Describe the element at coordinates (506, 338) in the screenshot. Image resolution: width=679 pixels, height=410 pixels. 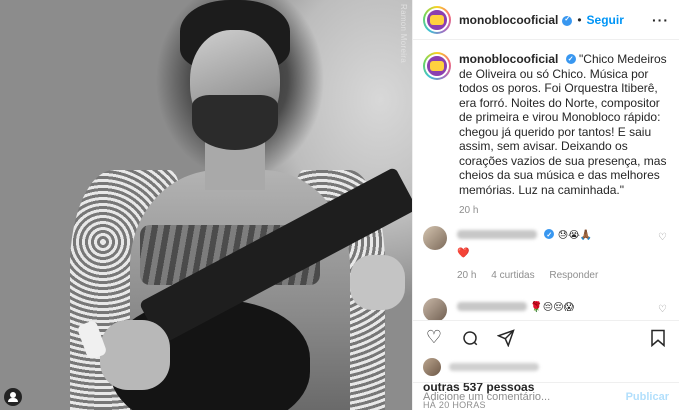
I see `share-send-icon` at that location.